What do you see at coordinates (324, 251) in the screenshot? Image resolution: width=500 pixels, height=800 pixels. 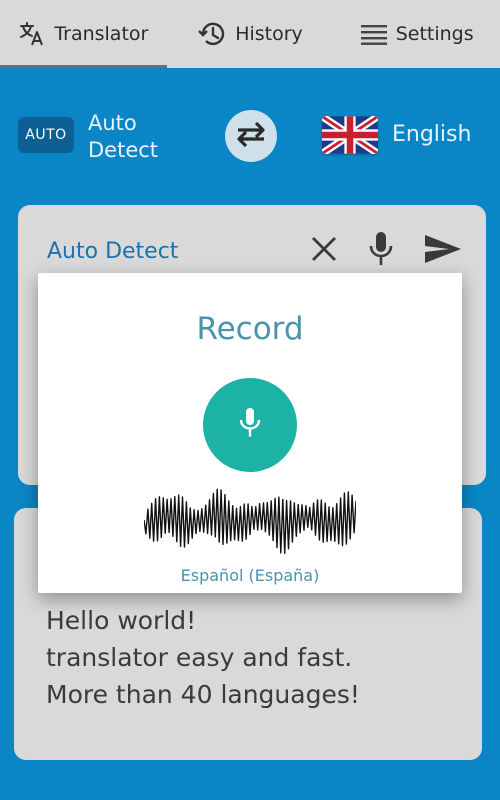 I see `close-icon` at bounding box center [324, 251].